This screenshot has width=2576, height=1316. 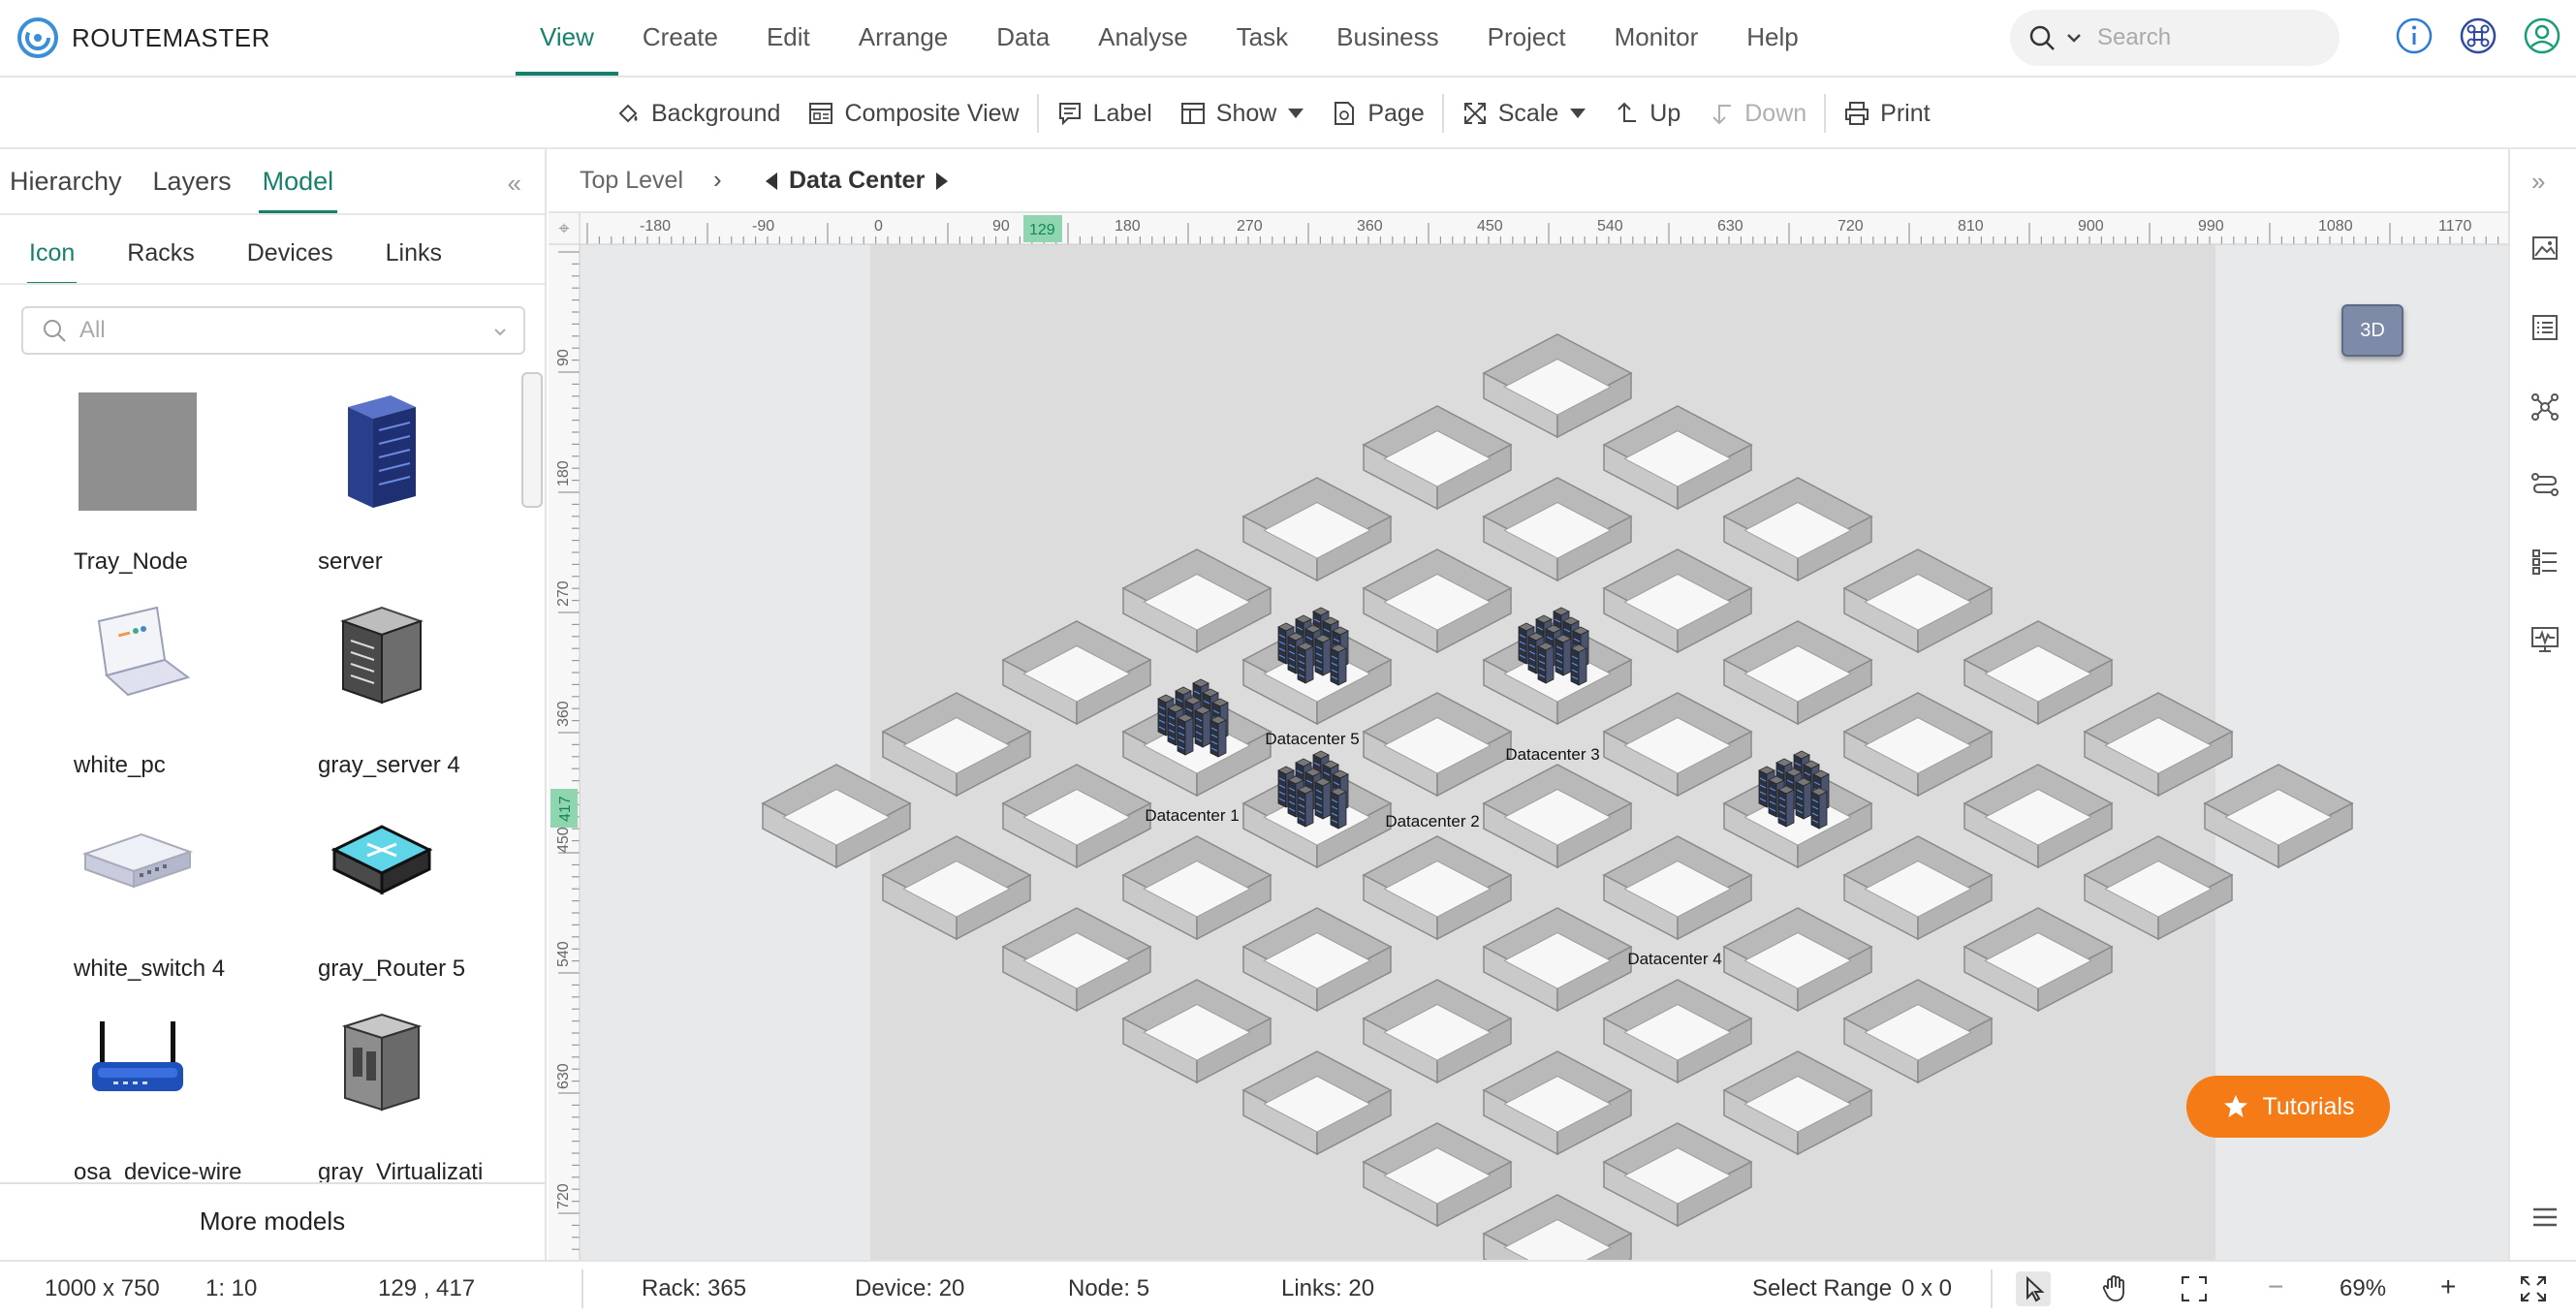 What do you see at coordinates (1524, 113) in the screenshot?
I see `scale-dropdown: Scale` at bounding box center [1524, 113].